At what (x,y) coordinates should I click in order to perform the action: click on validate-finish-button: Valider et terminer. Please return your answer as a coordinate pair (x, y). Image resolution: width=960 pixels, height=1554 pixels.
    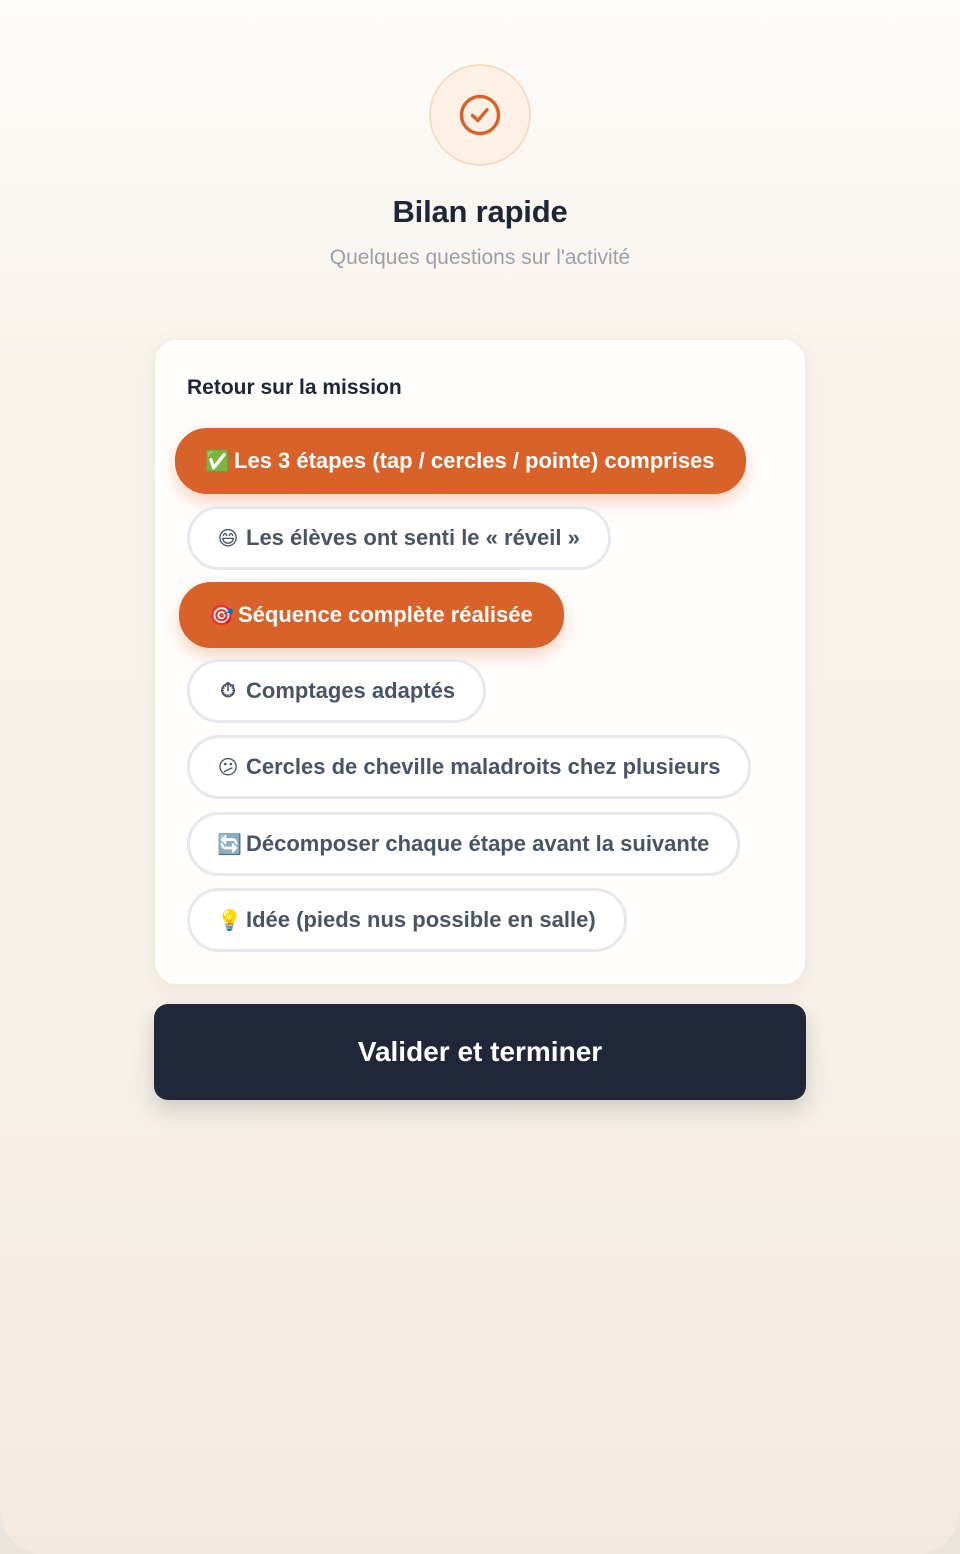
    Looking at the image, I should click on (480, 1052).